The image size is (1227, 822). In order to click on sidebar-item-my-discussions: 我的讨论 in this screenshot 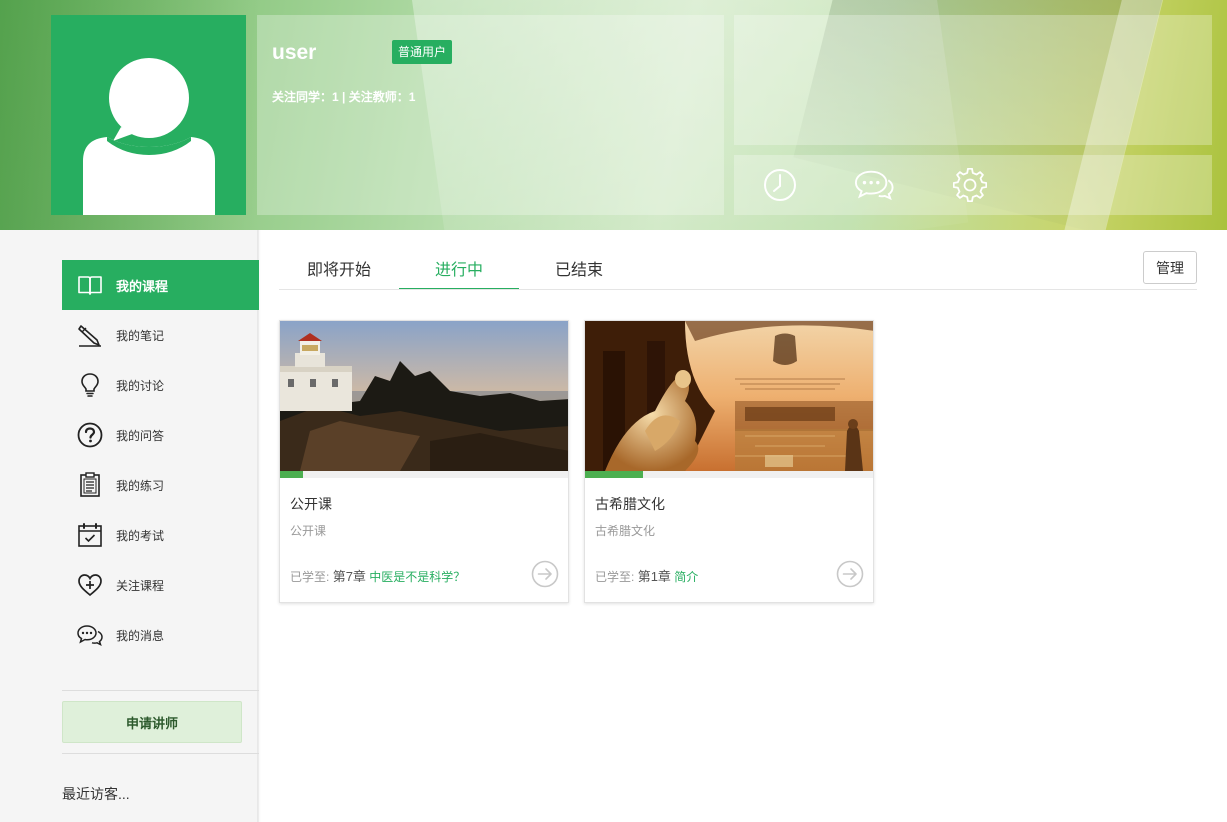, I will do `click(160, 385)`.